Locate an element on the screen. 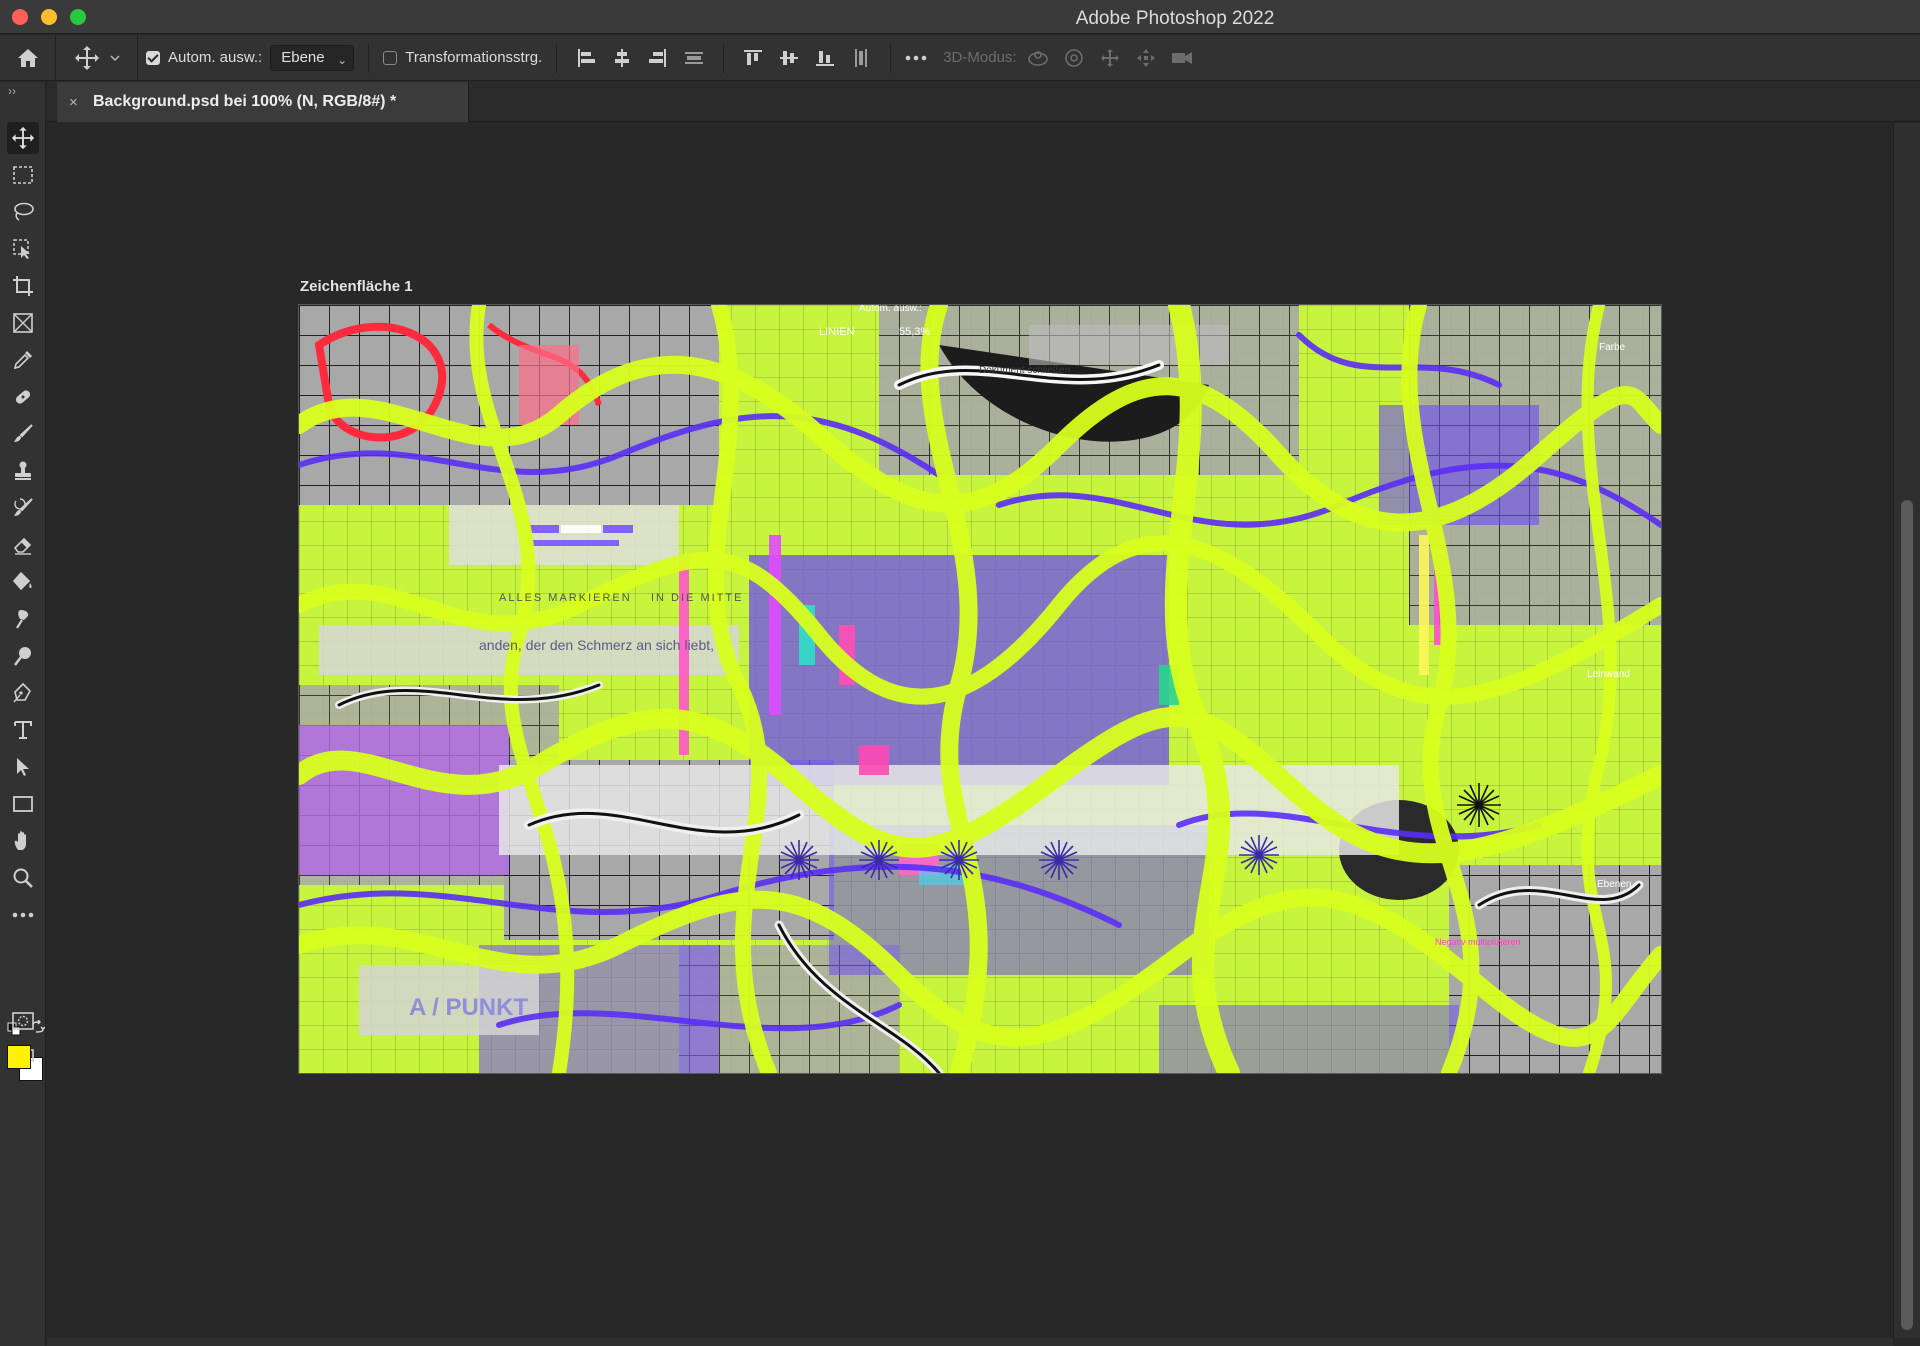 This screenshot has width=1920, height=1346. align-left-icon is located at coordinates (587, 57).